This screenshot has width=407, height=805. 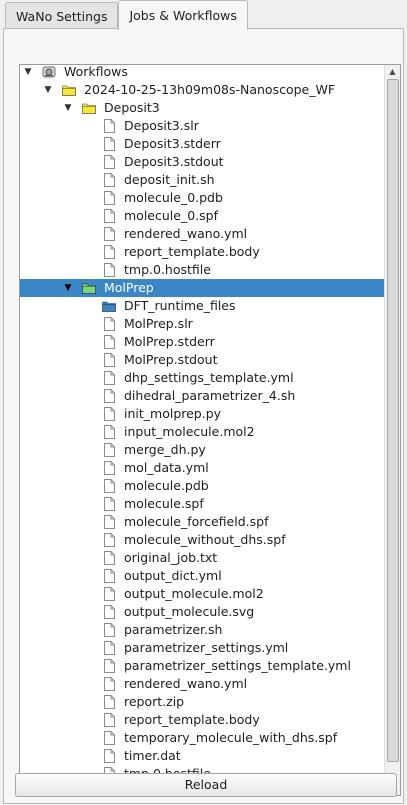 I want to click on tree-item-label: parametrizer.sh, so click(x=173, y=629).